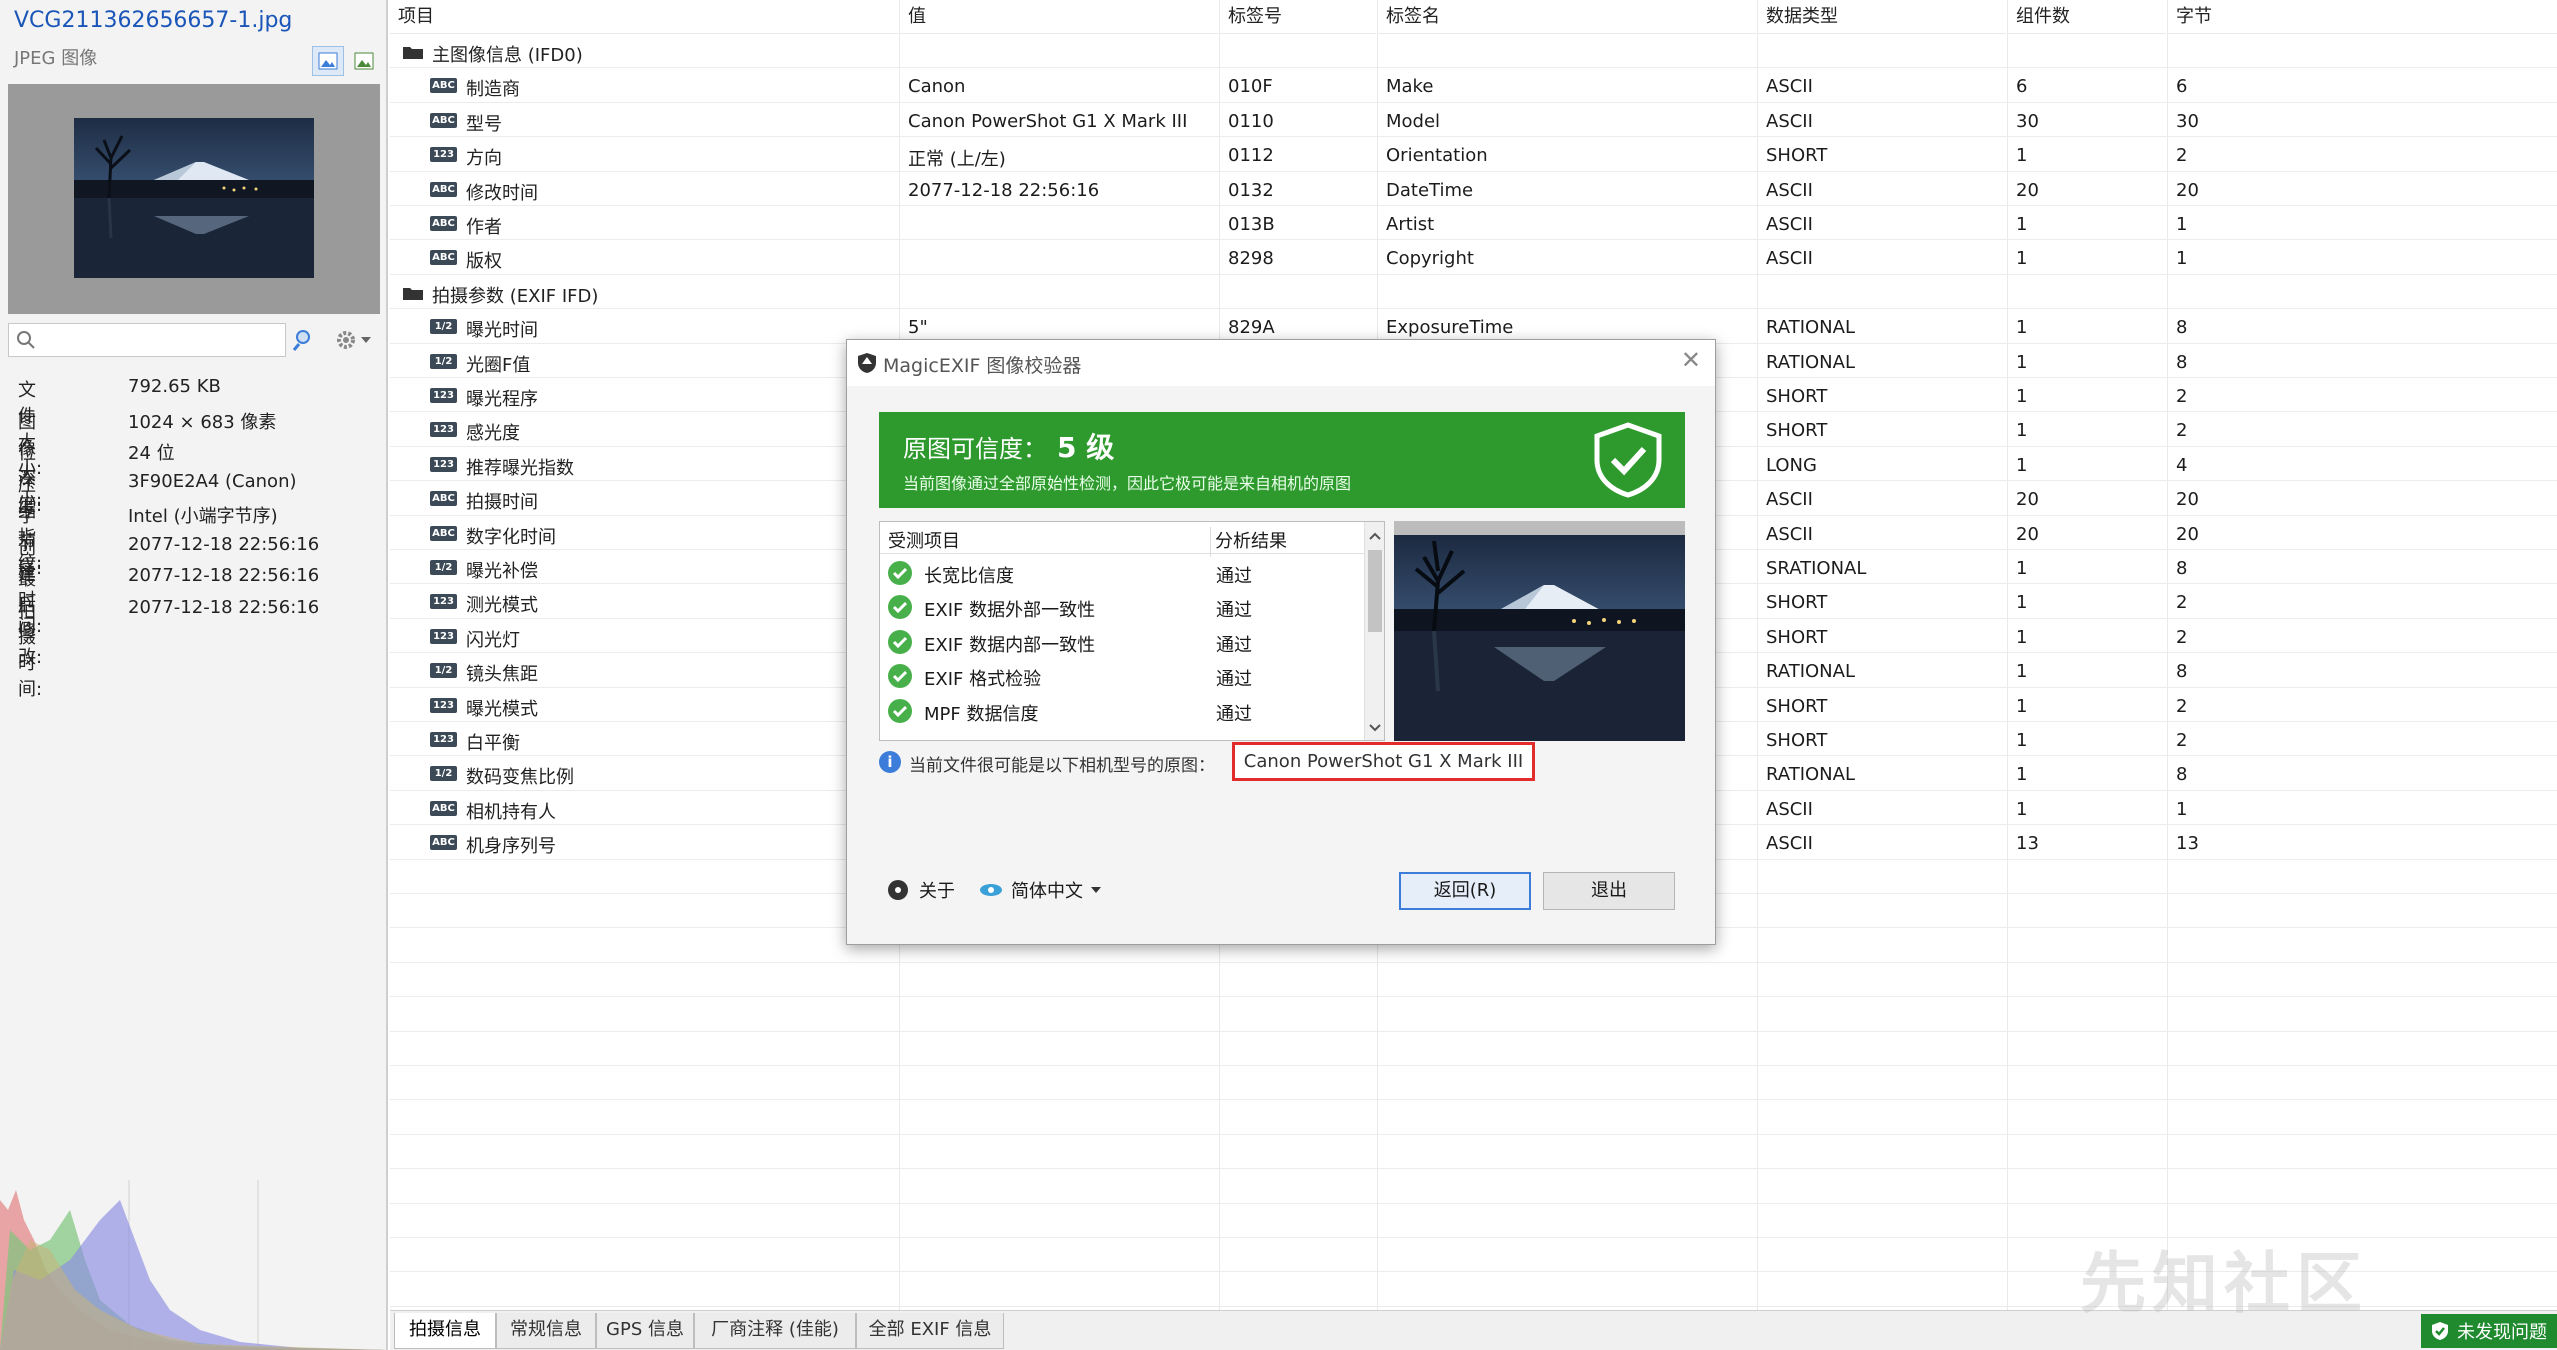 Image resolution: width=2557 pixels, height=1350 pixels. What do you see at coordinates (1251, 190) in the screenshot?
I see `tag-cell: 0132` at bounding box center [1251, 190].